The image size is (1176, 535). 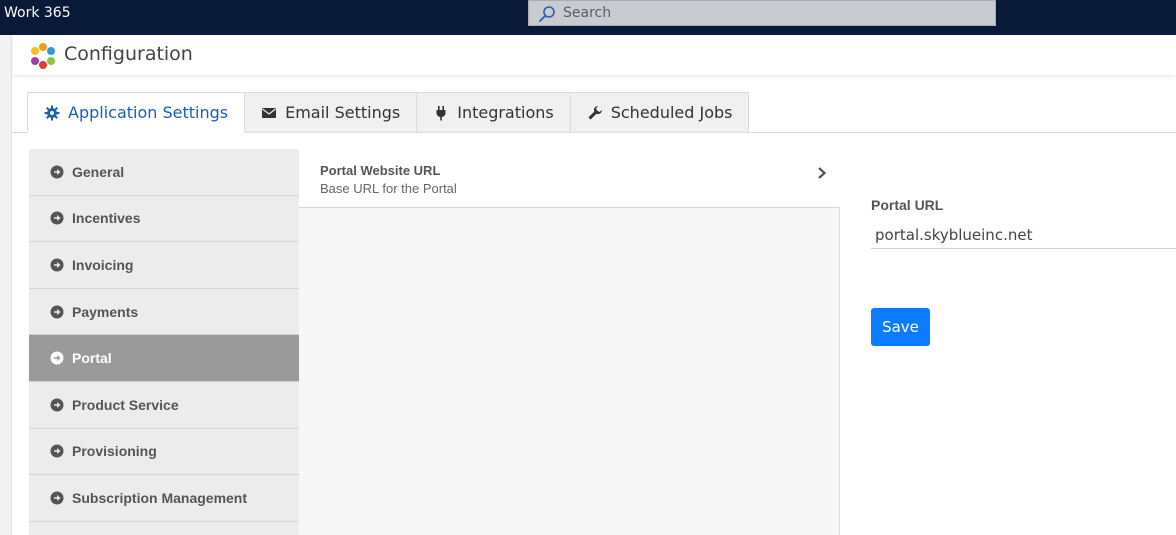 I want to click on sidebar-item-label: Subscription Management, so click(x=160, y=497).